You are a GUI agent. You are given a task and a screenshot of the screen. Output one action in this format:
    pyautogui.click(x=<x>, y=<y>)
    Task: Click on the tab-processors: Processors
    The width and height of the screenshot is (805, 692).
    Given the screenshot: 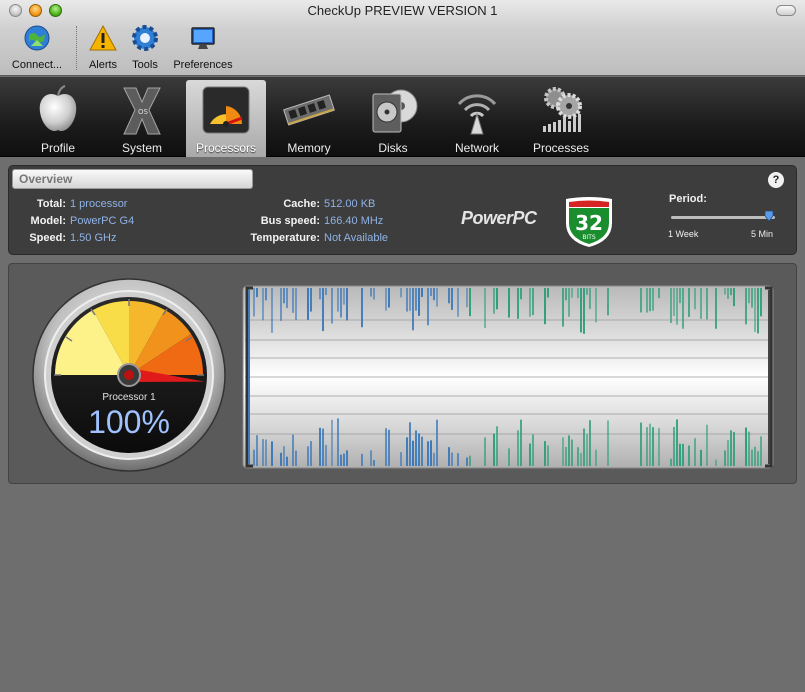 What is the action you would take?
    pyautogui.click(x=226, y=118)
    